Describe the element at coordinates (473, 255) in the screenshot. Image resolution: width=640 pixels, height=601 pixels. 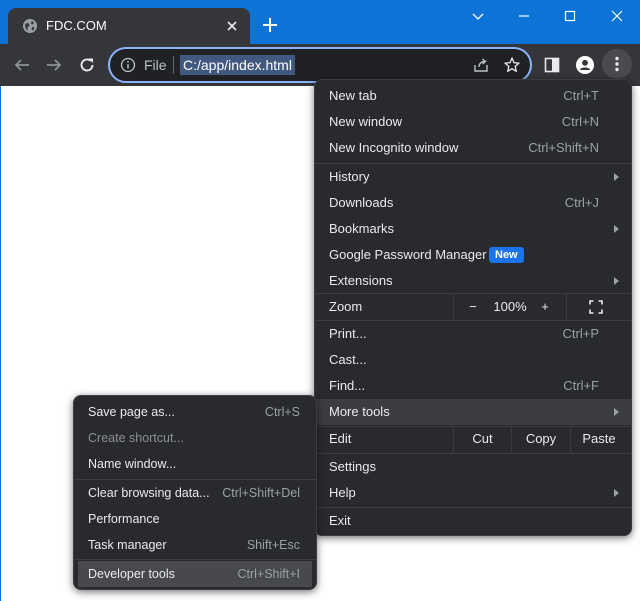
I see `menu-item-password-manager: Google Password Manager New` at that location.